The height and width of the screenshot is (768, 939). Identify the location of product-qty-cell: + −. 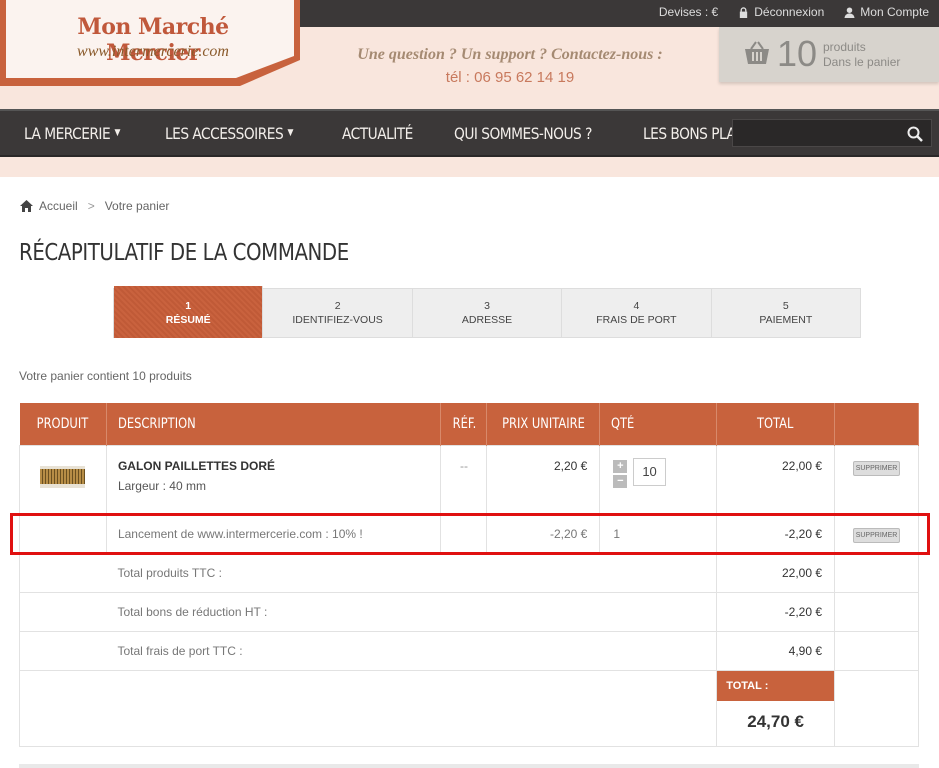
(658, 480).